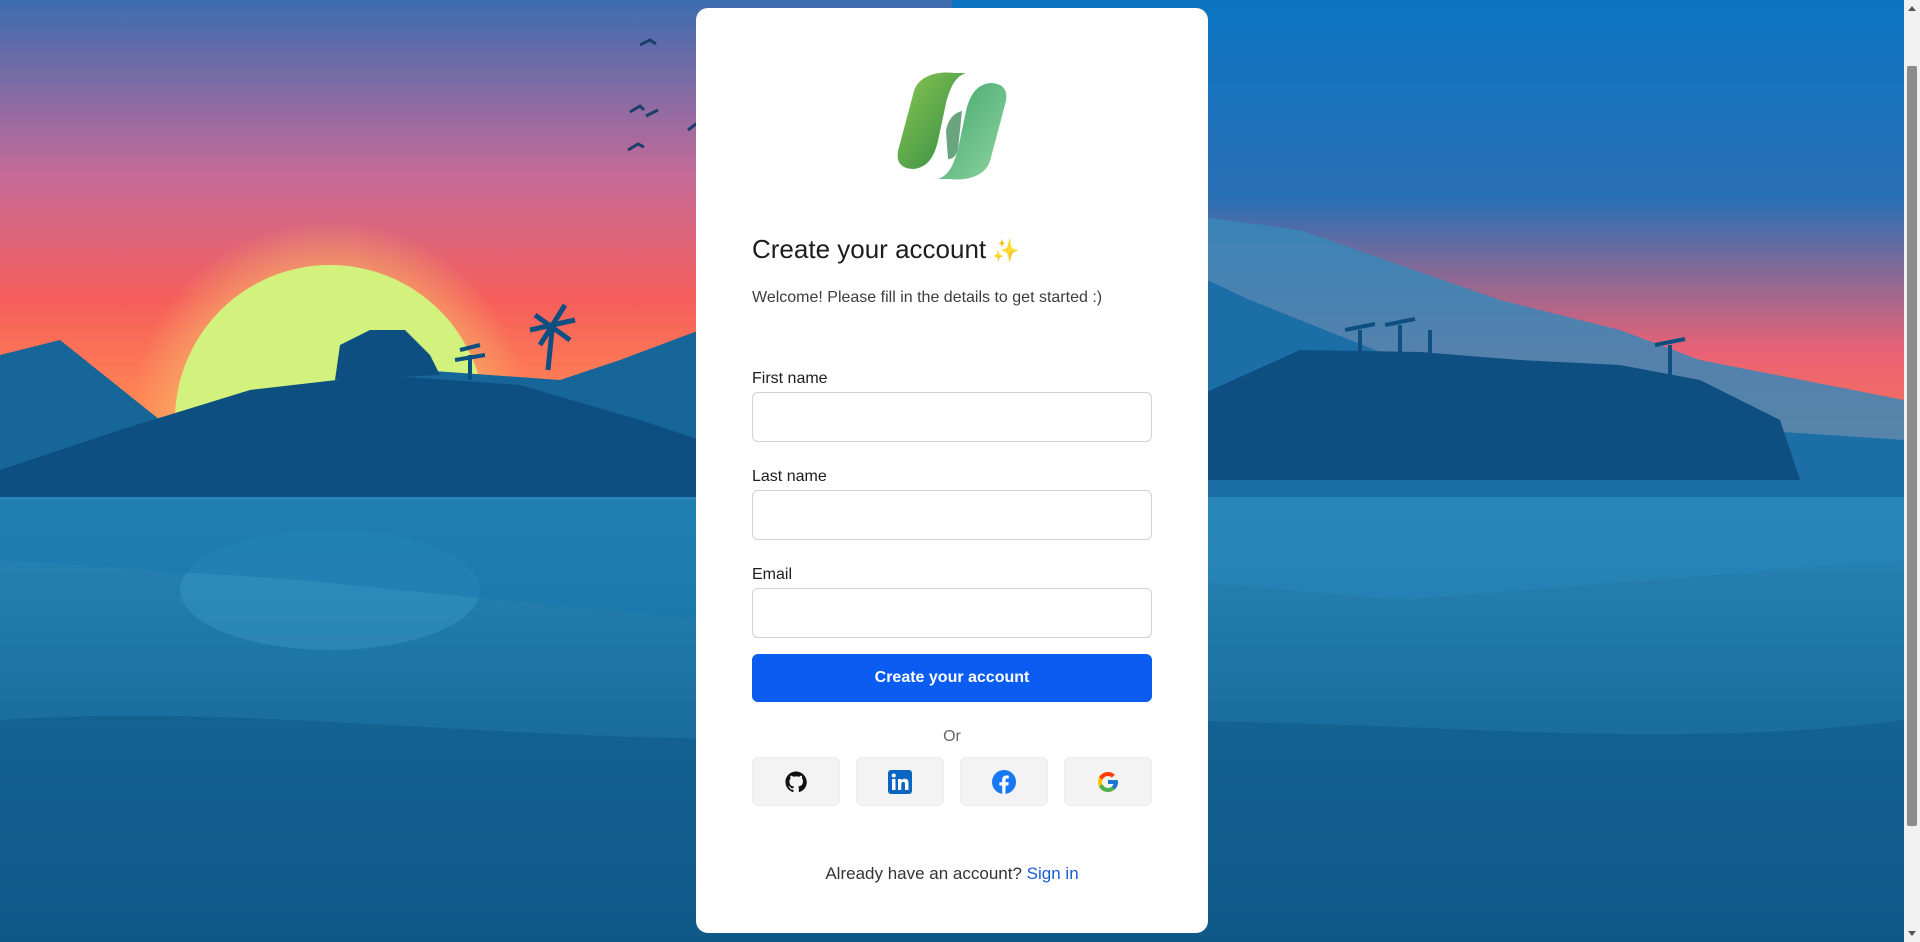 The image size is (1920, 942). I want to click on signin-prompt-text: Already have an account?, so click(923, 873).